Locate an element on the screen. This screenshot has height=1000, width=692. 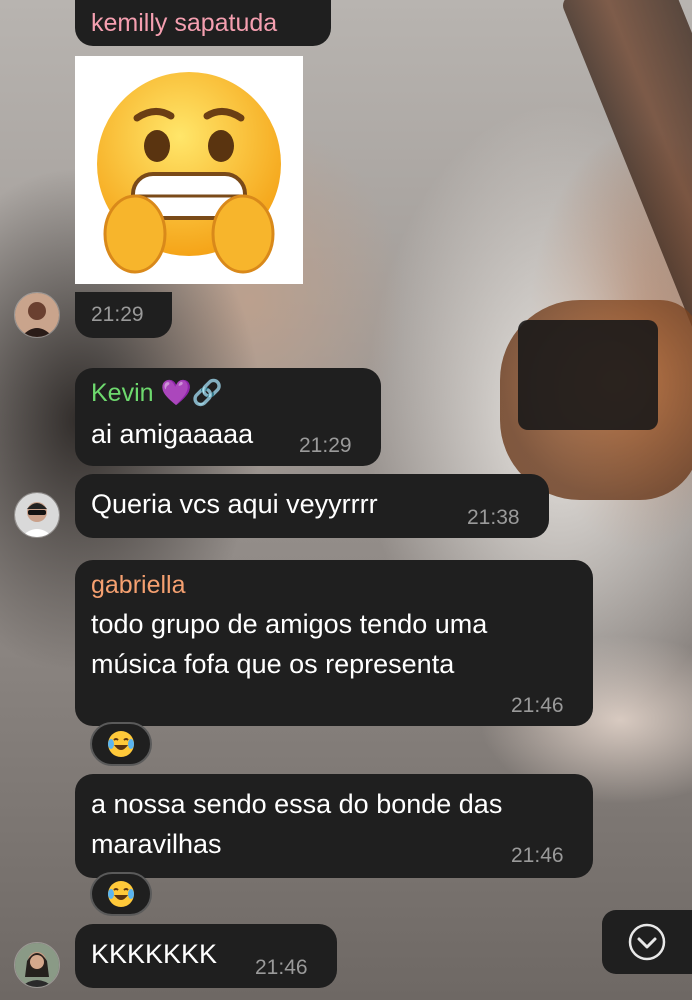
message-text-line: maravilhas is located at coordinates (156, 844).